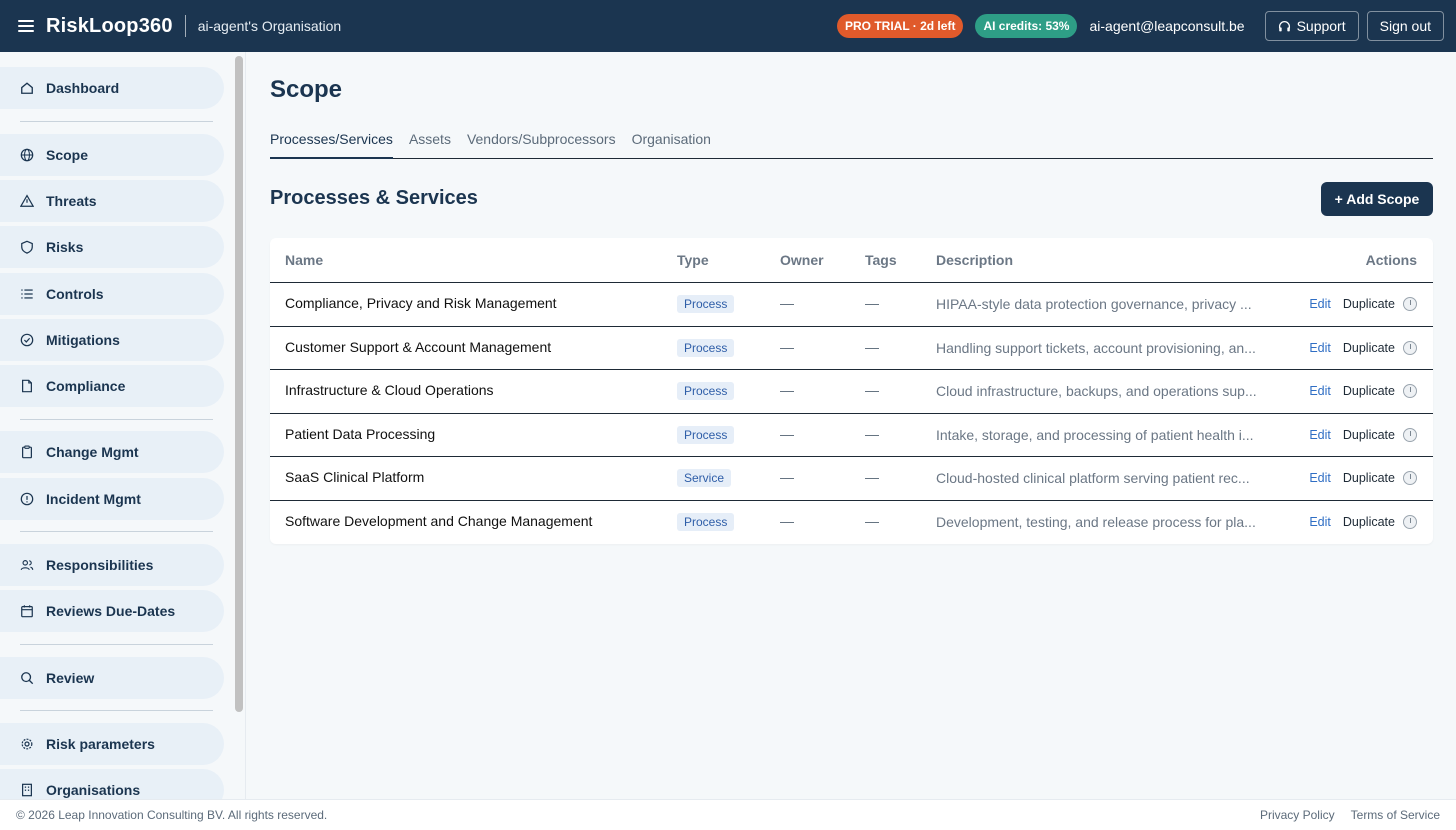  Describe the element at coordinates (112, 294) in the screenshot. I see `sidebar-item-controls: Controls` at that location.